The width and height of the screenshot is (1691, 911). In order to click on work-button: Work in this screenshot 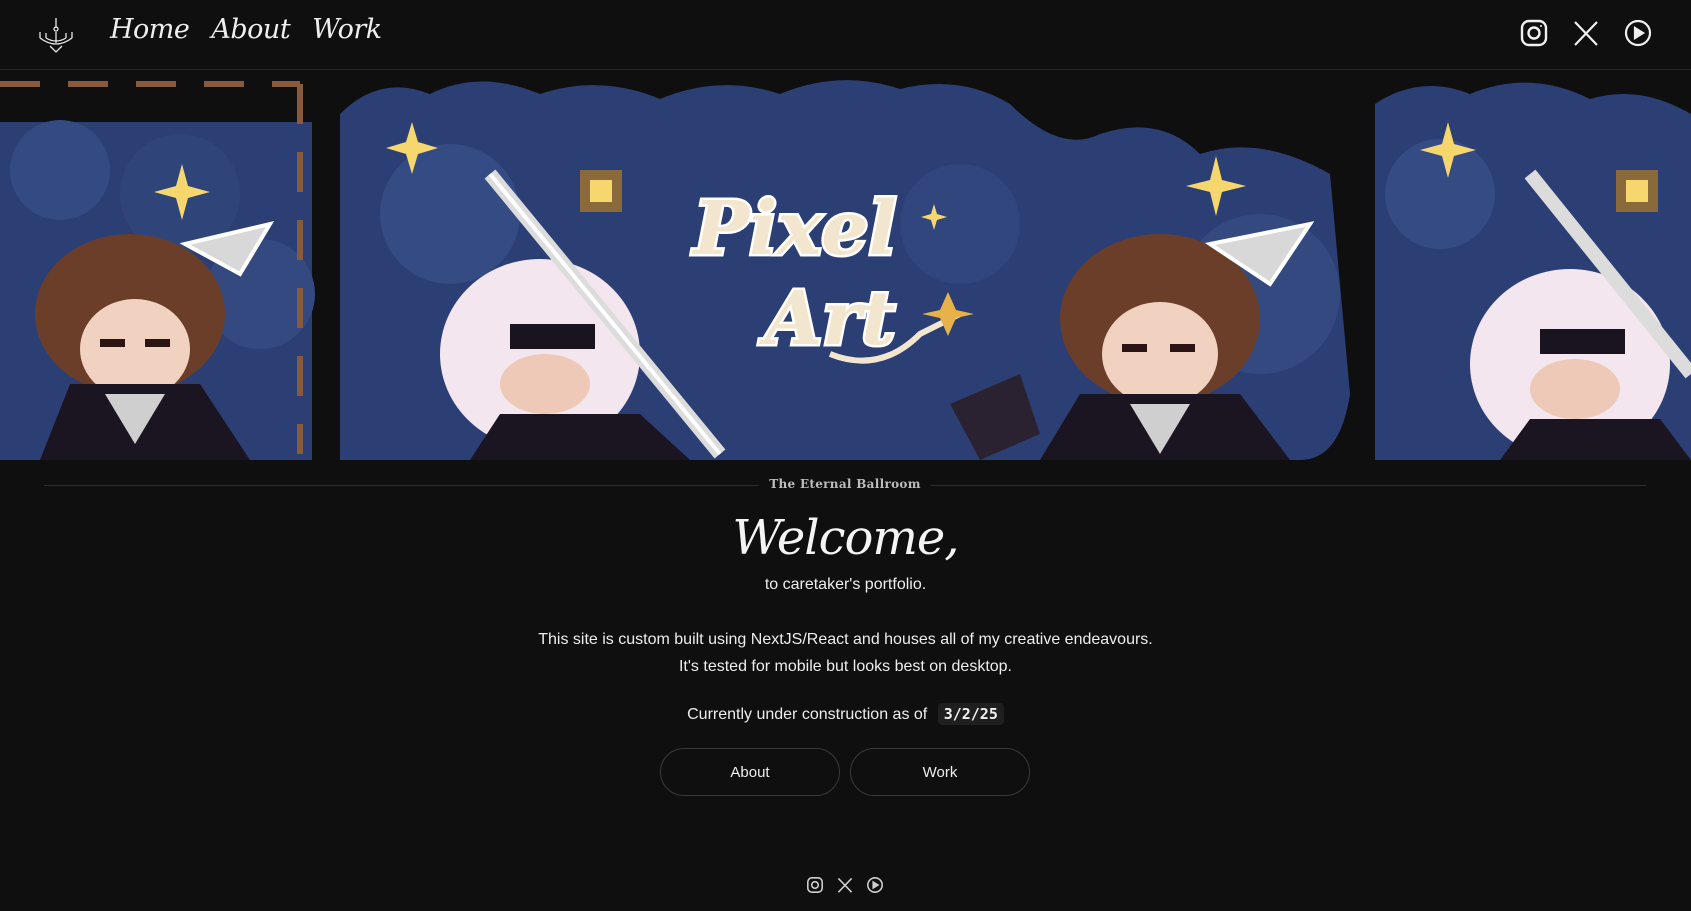, I will do `click(940, 772)`.